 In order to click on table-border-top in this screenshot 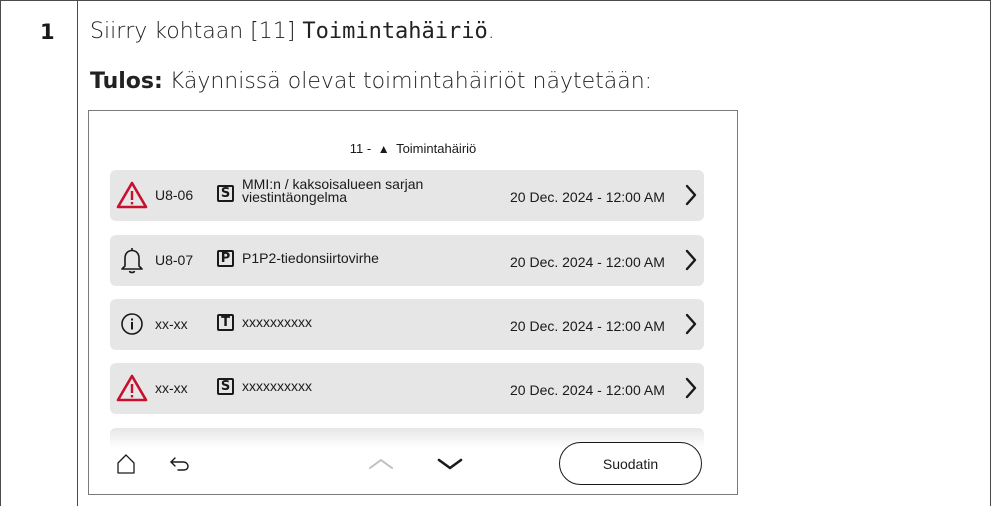, I will do `click(495, 0)`.